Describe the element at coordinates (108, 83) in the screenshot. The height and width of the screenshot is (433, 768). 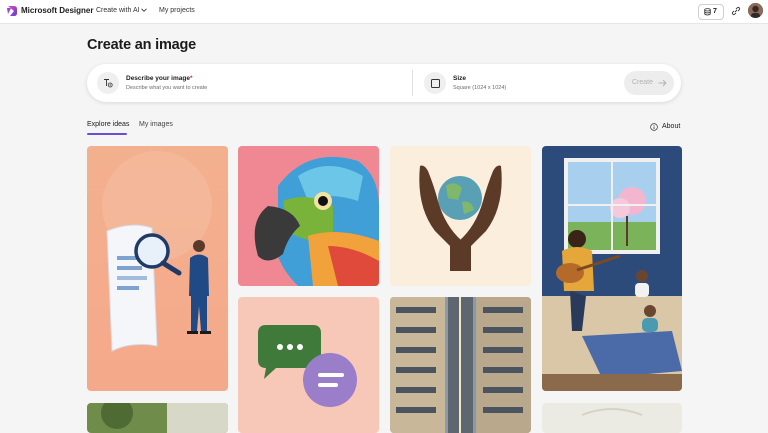
I see `text-prompt-icon` at that location.